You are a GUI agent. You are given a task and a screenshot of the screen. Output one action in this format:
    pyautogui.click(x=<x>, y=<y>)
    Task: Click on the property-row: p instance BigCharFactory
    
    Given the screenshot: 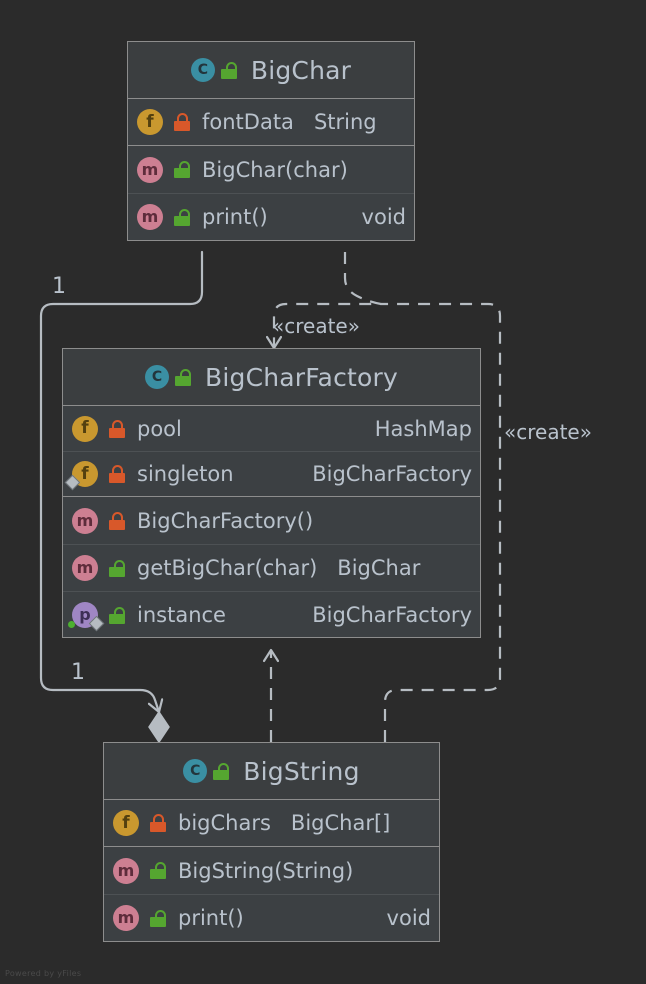 What is the action you would take?
    pyautogui.click(x=271, y=614)
    